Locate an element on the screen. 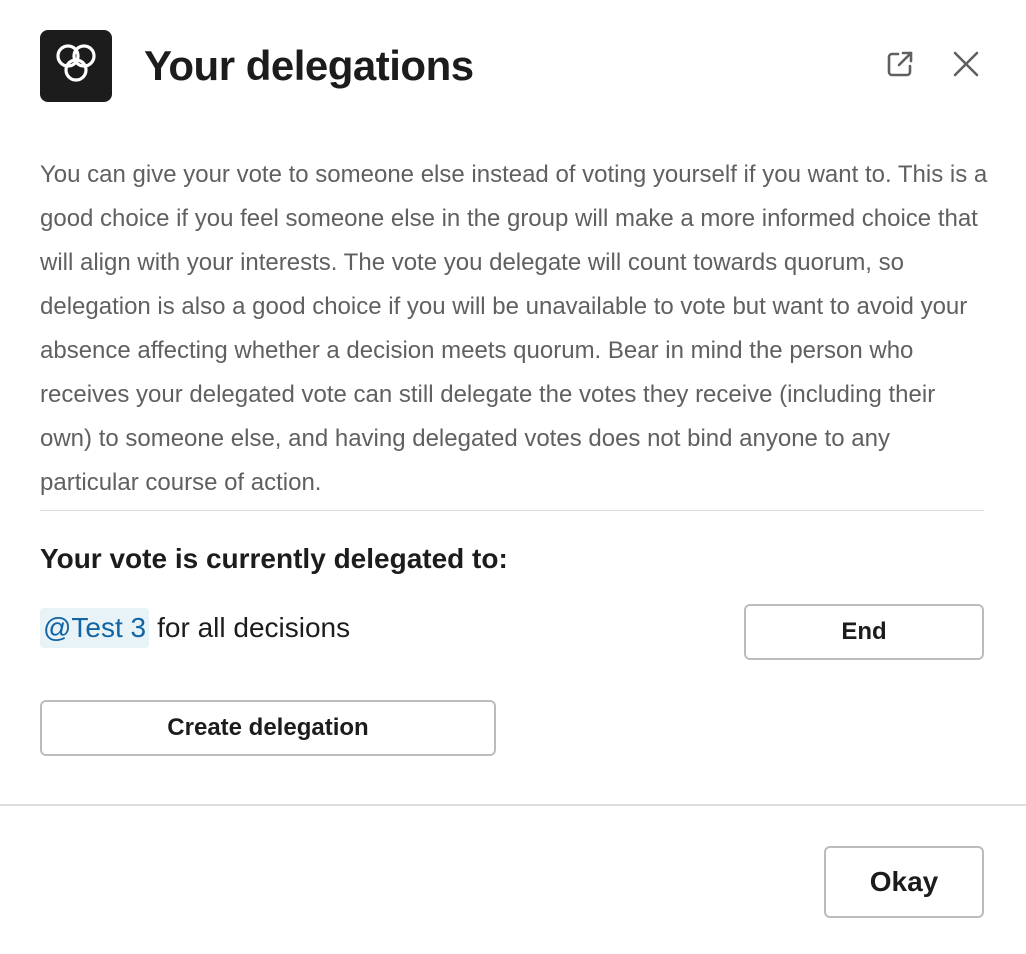 Image resolution: width=1026 pixels, height=954 pixels. footer-divider is located at coordinates (513, 805).